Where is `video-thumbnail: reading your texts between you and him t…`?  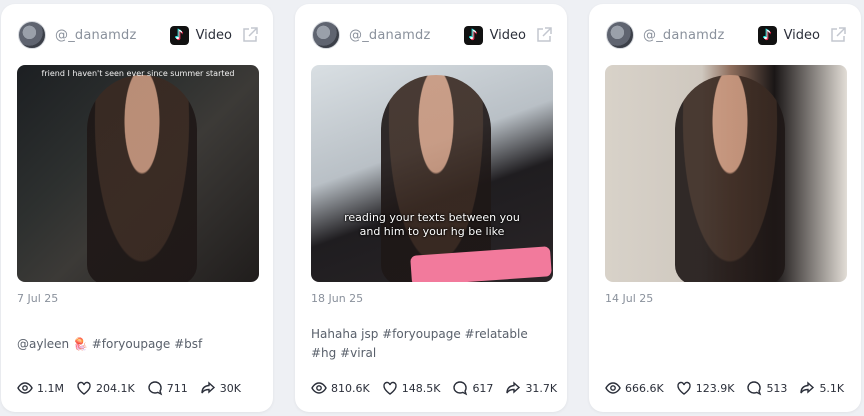
video-thumbnail: reading your texts between you and him t… is located at coordinates (432, 173).